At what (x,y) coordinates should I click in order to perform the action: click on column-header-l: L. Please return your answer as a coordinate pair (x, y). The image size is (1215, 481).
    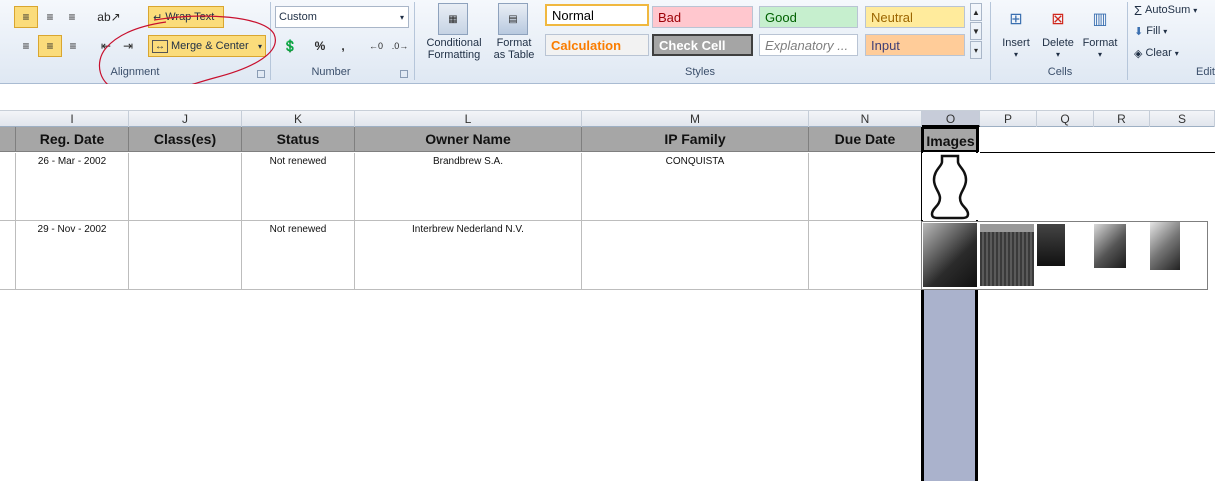
    Looking at the image, I should click on (468, 119).